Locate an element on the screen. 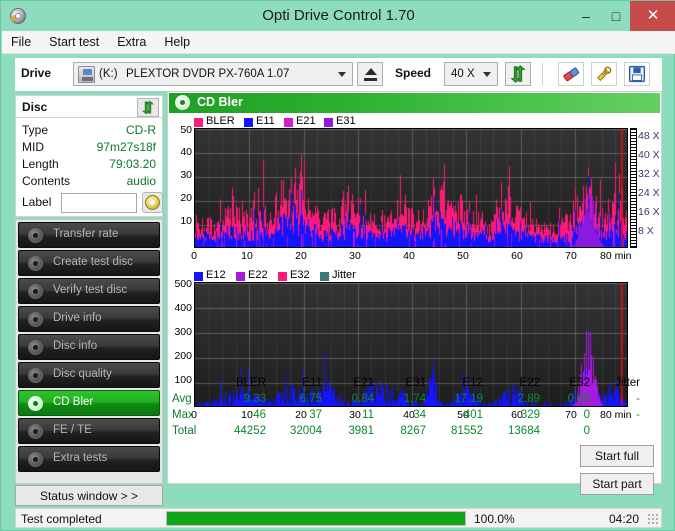 This screenshot has height=531, width=675. menu-item-start-test: Start test is located at coordinates (74, 42).